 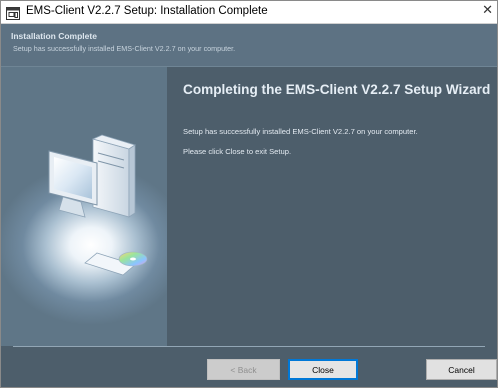 What do you see at coordinates (249, 346) in the screenshot?
I see `footer-divider` at bounding box center [249, 346].